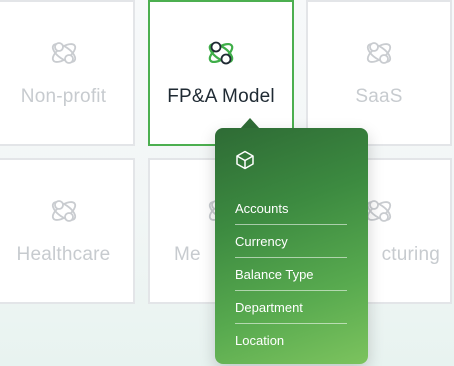 Image resolution: width=454 pixels, height=366 pixels. I want to click on card-label: Healthcare, so click(63, 254).